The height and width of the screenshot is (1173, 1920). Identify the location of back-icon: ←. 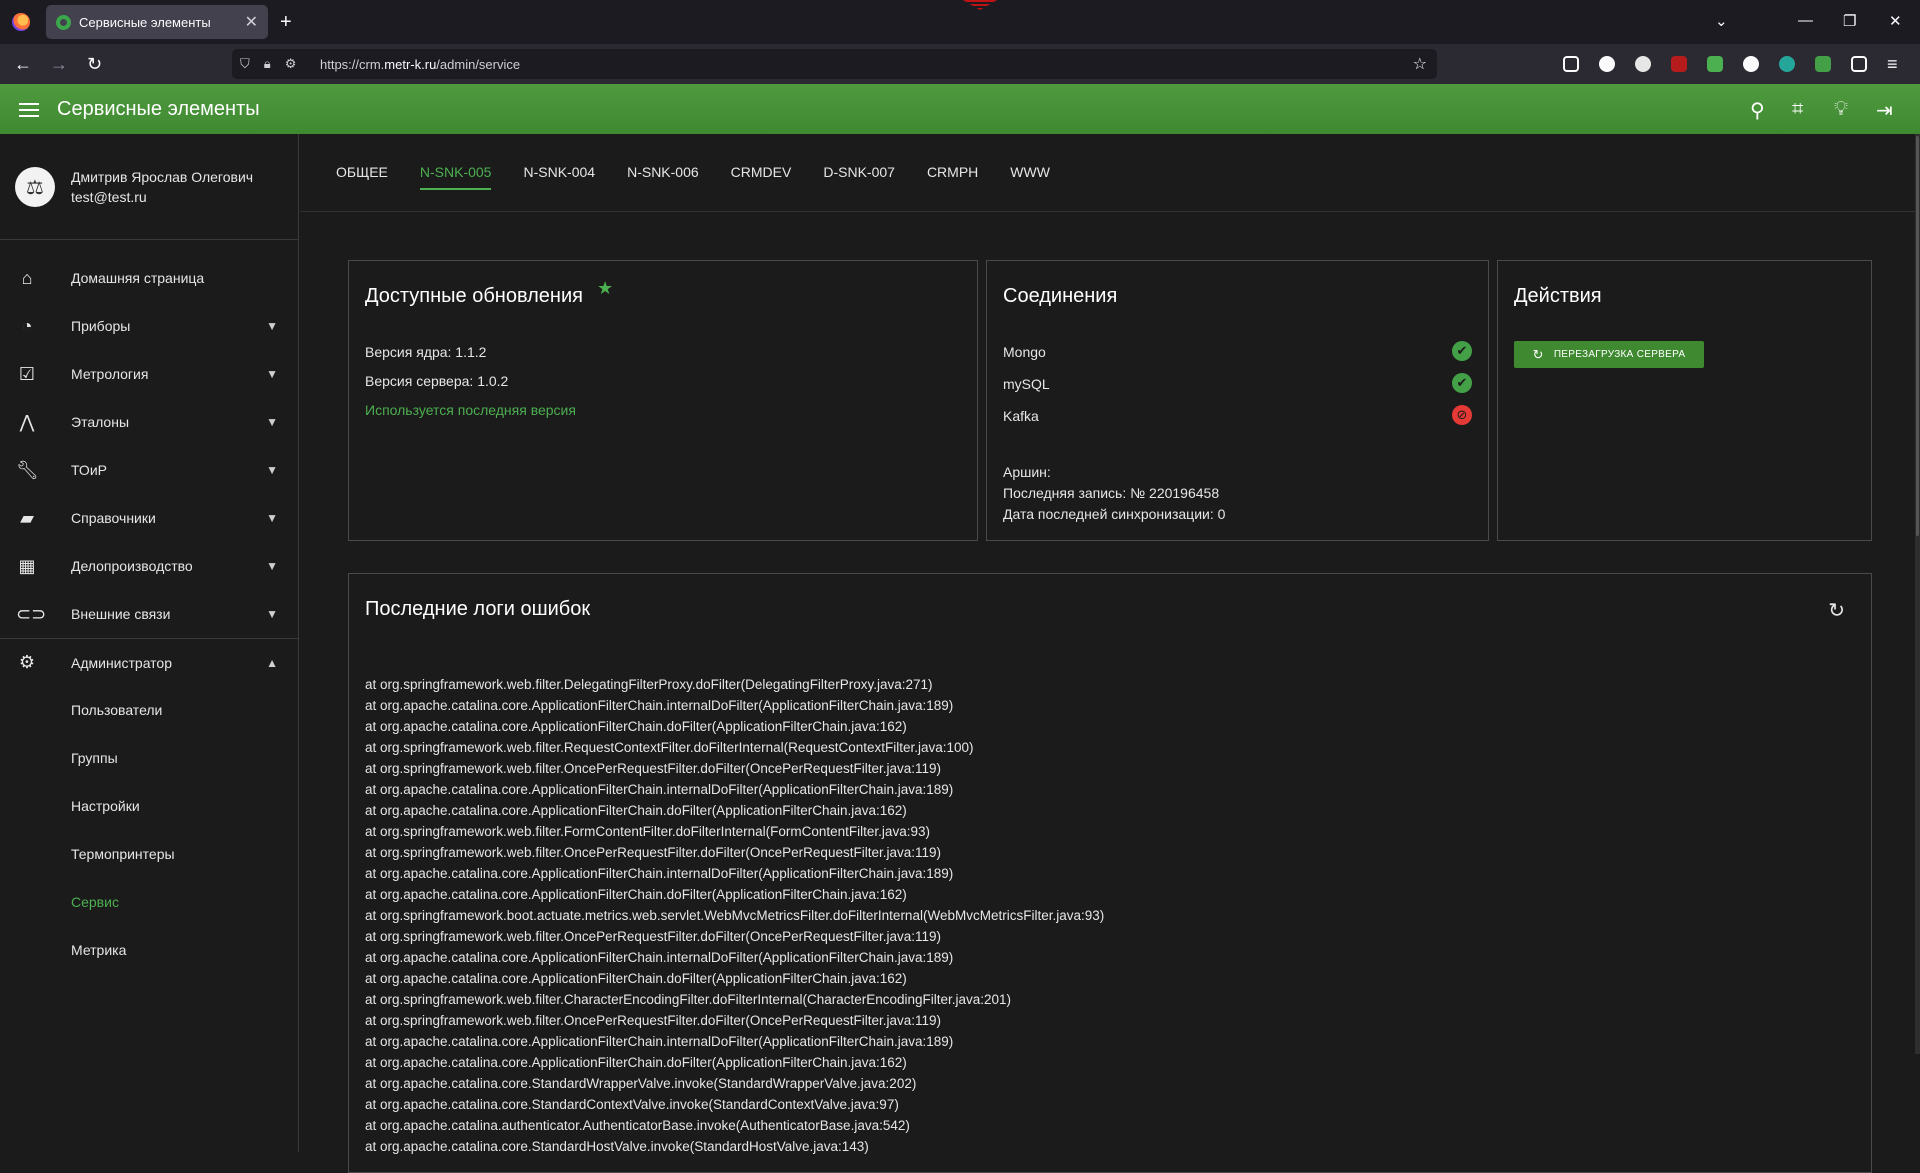
(23, 64).